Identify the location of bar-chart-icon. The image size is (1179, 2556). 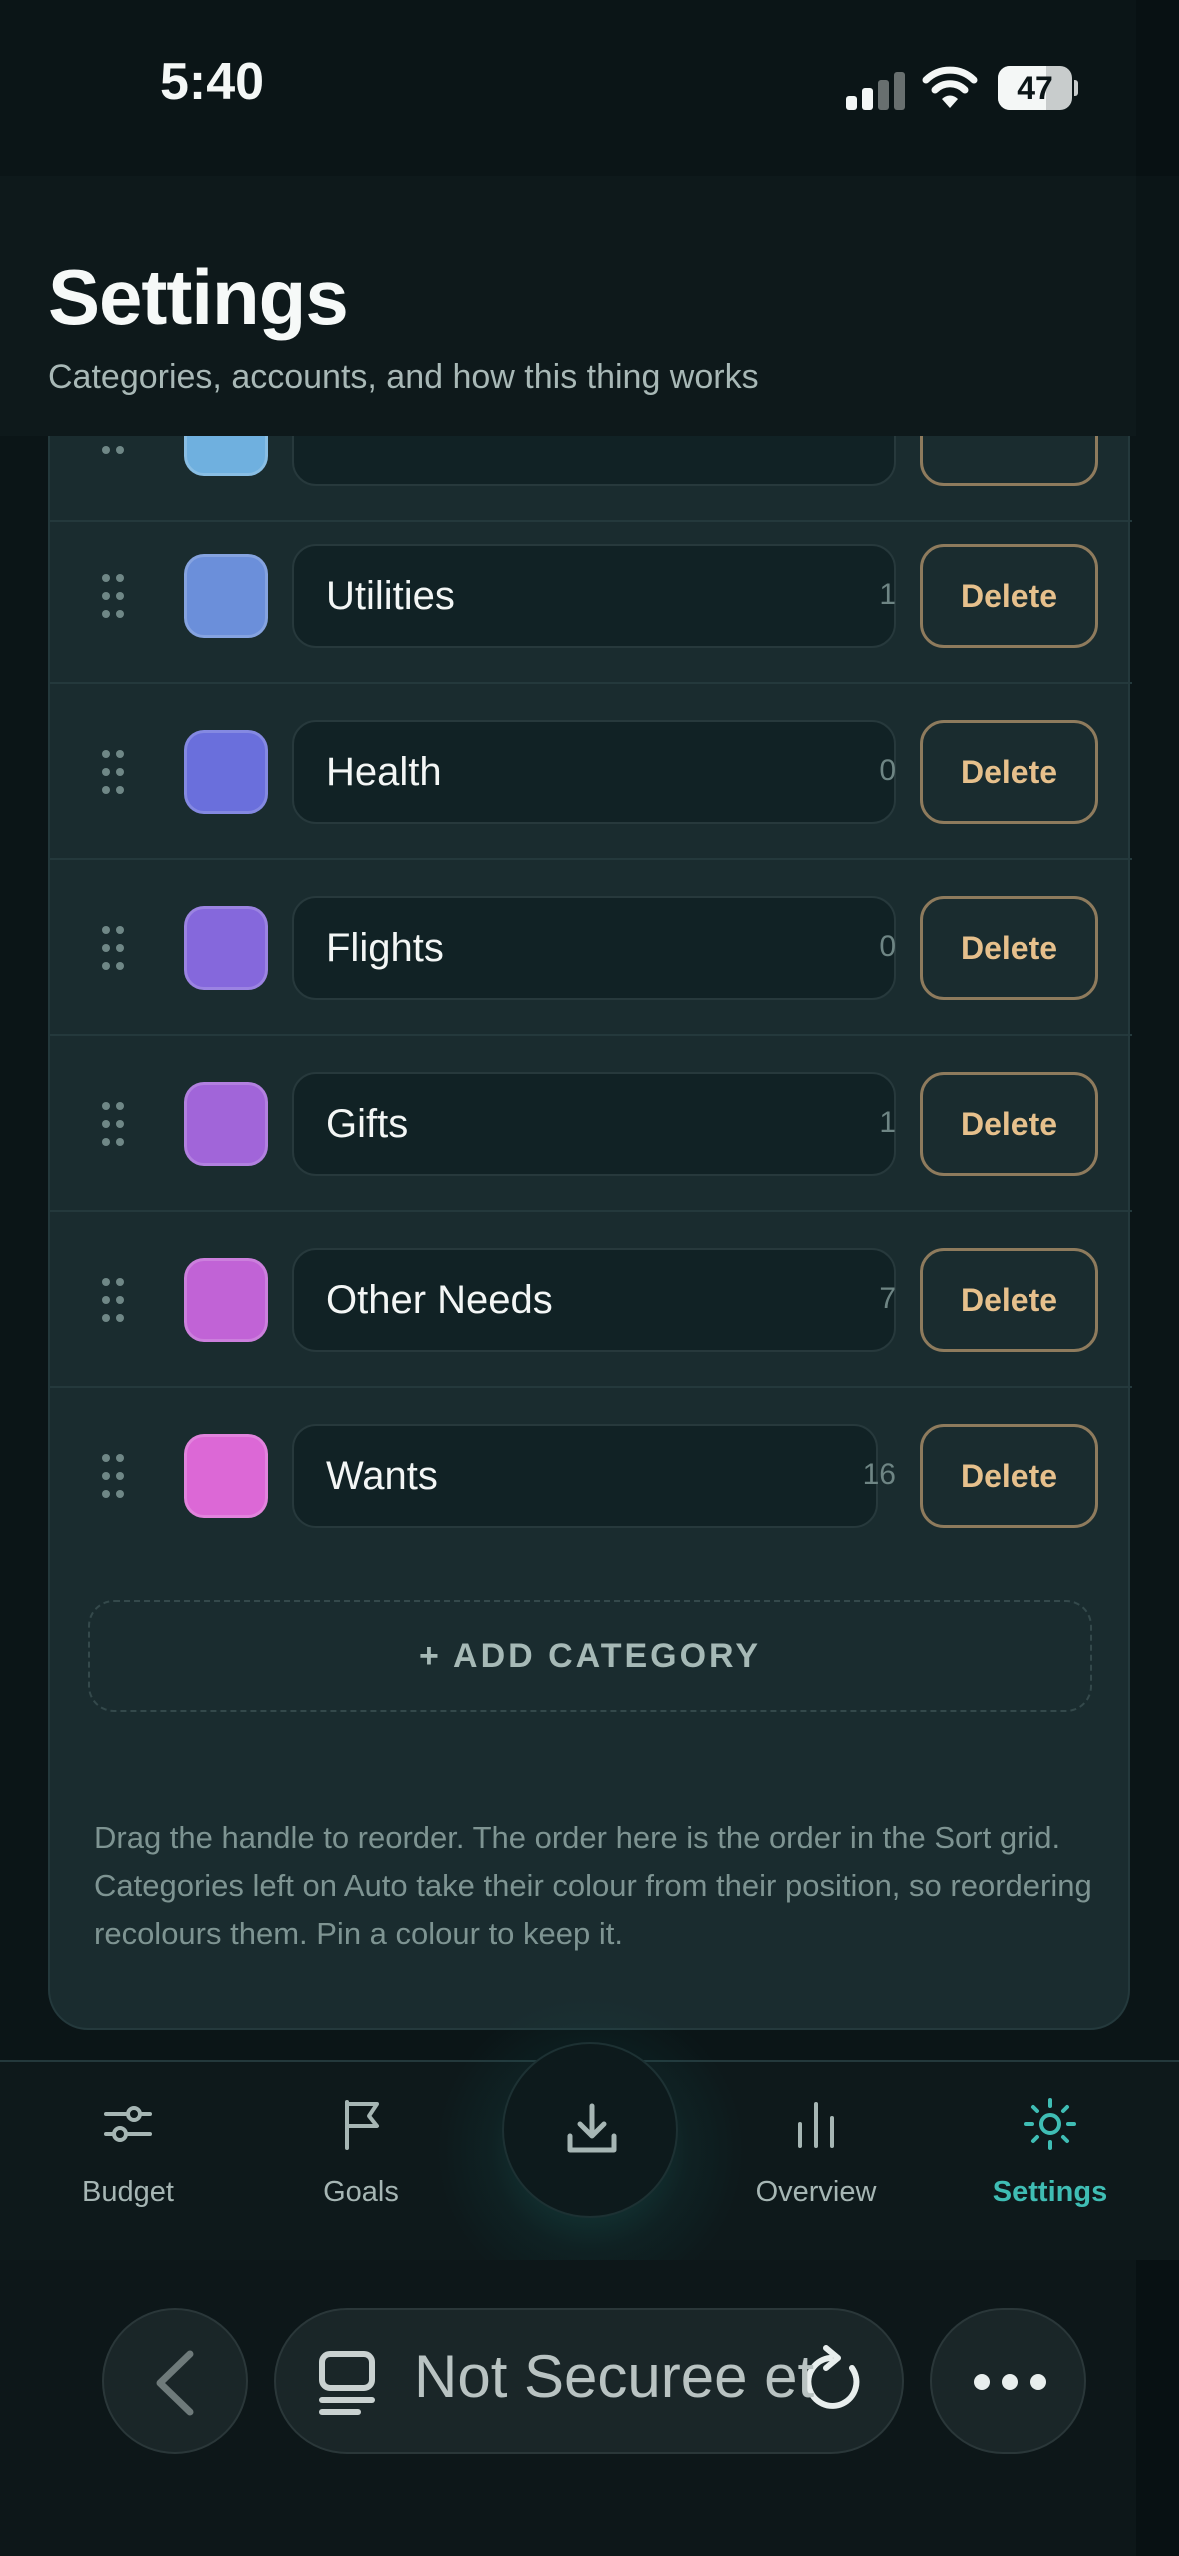
(816, 2125).